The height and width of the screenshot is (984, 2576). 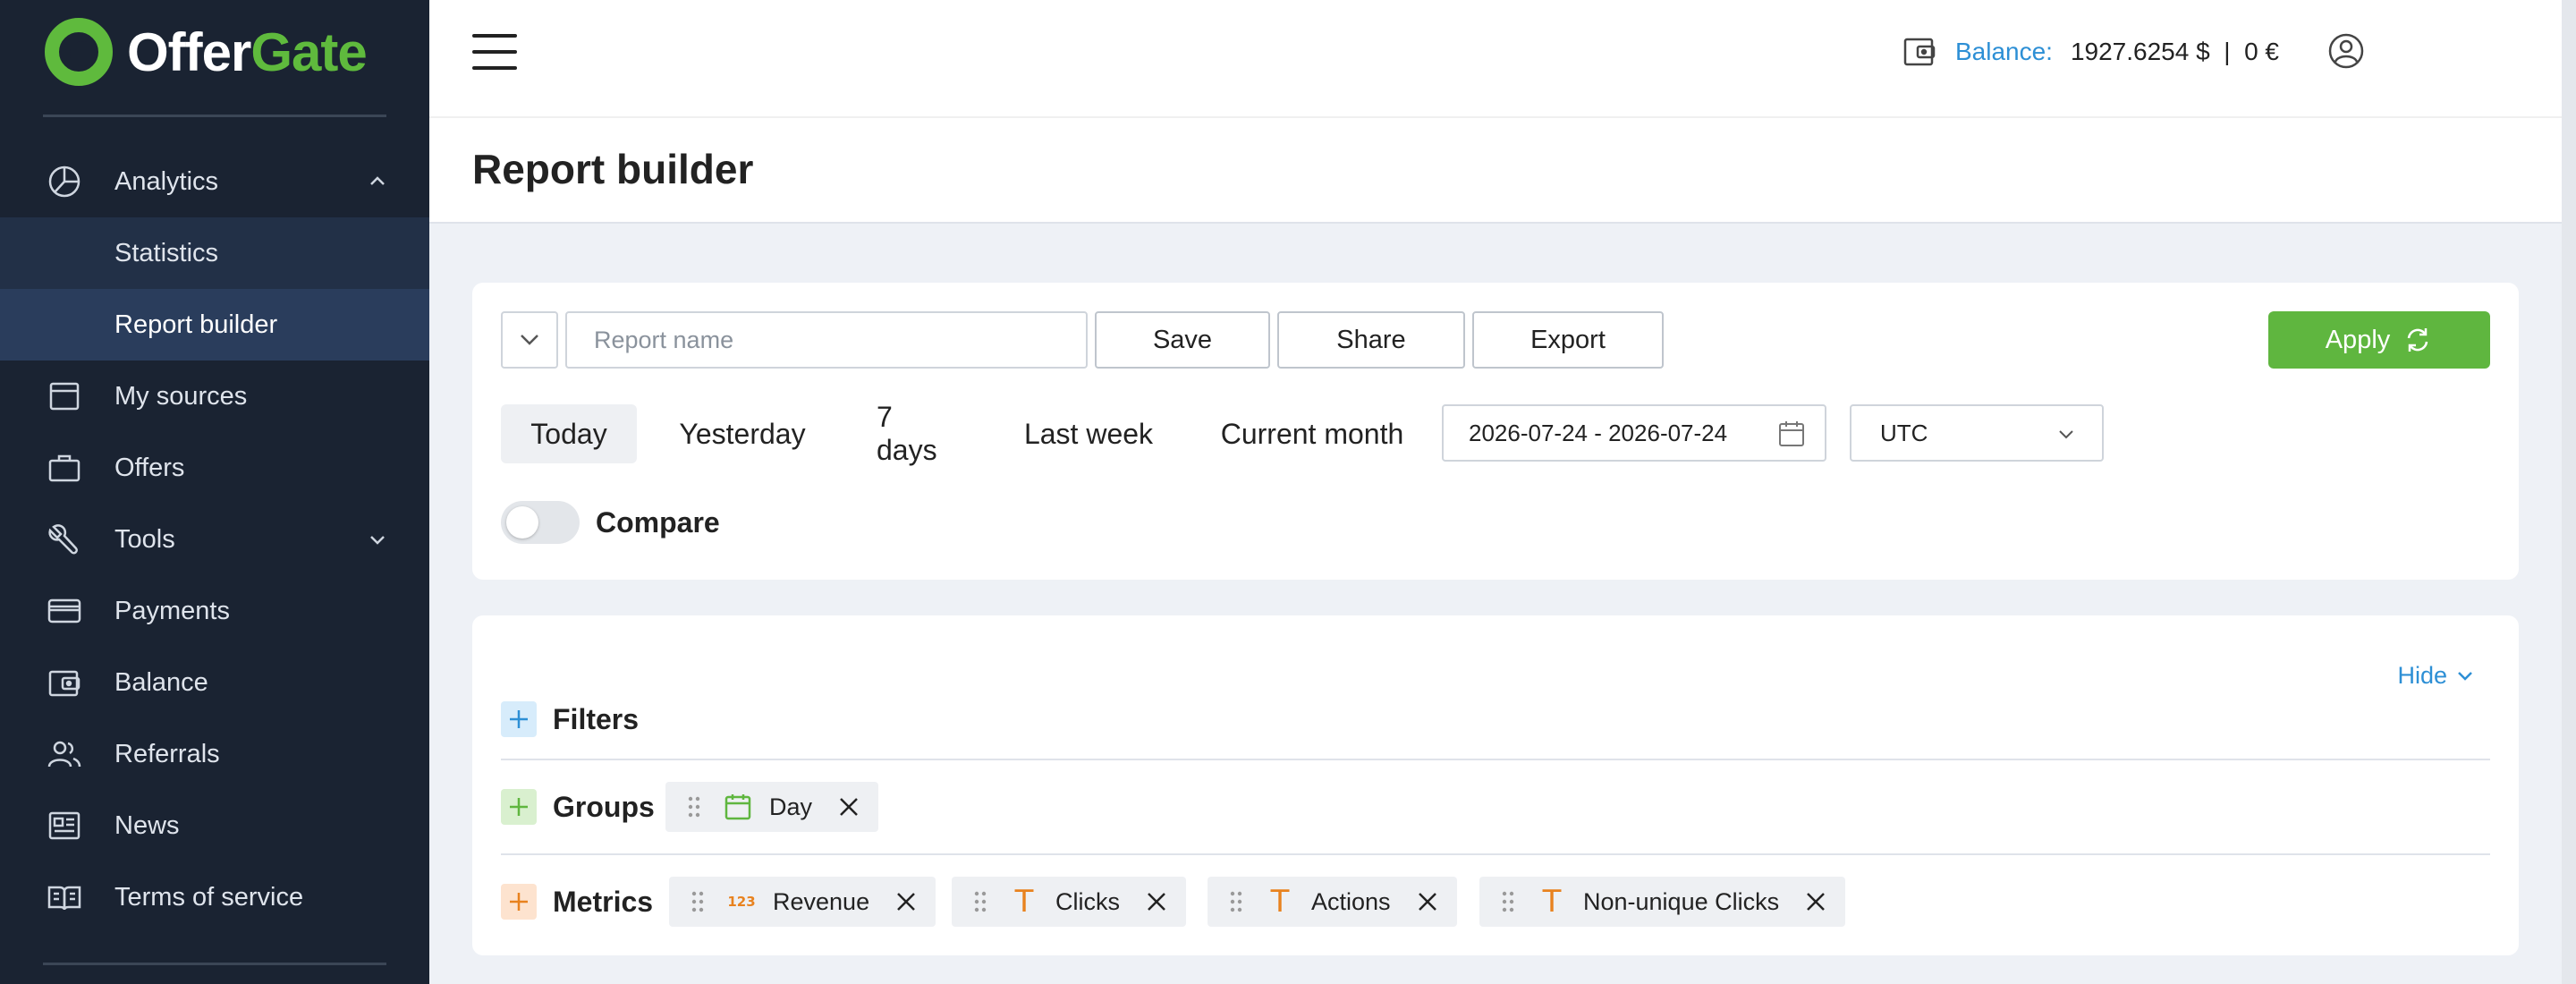 I want to click on share-button: Share, so click(x=1371, y=340).